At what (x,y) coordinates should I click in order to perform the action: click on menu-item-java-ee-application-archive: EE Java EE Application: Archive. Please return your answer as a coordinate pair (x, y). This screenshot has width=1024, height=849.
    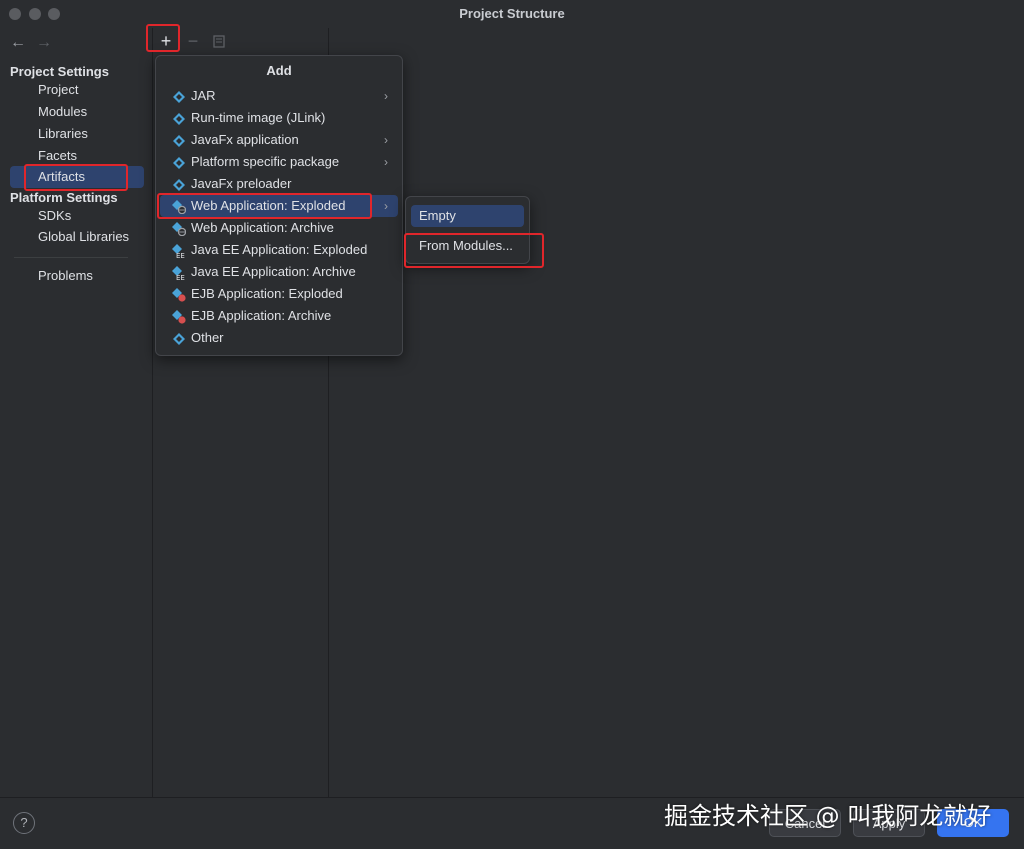
    Looking at the image, I should click on (279, 272).